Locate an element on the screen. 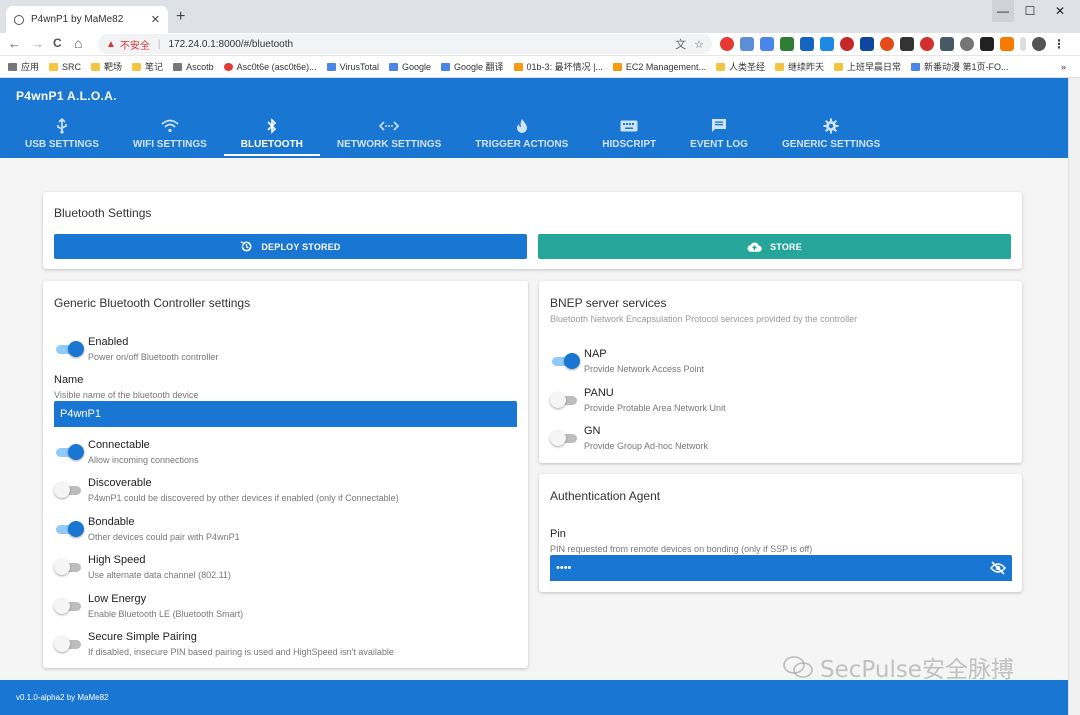 This screenshot has width=1080, height=715. tab-network-settings: NETWORK SETTINGS is located at coordinates (389, 136).